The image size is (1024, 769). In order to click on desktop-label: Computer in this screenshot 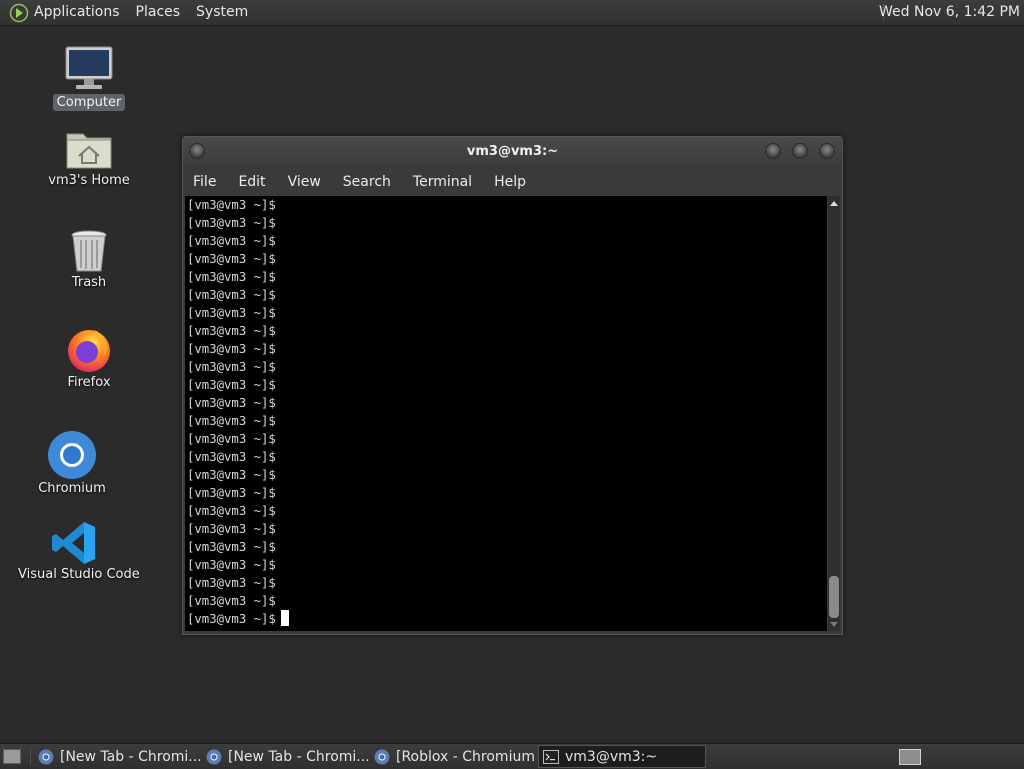, I will do `click(89, 102)`.